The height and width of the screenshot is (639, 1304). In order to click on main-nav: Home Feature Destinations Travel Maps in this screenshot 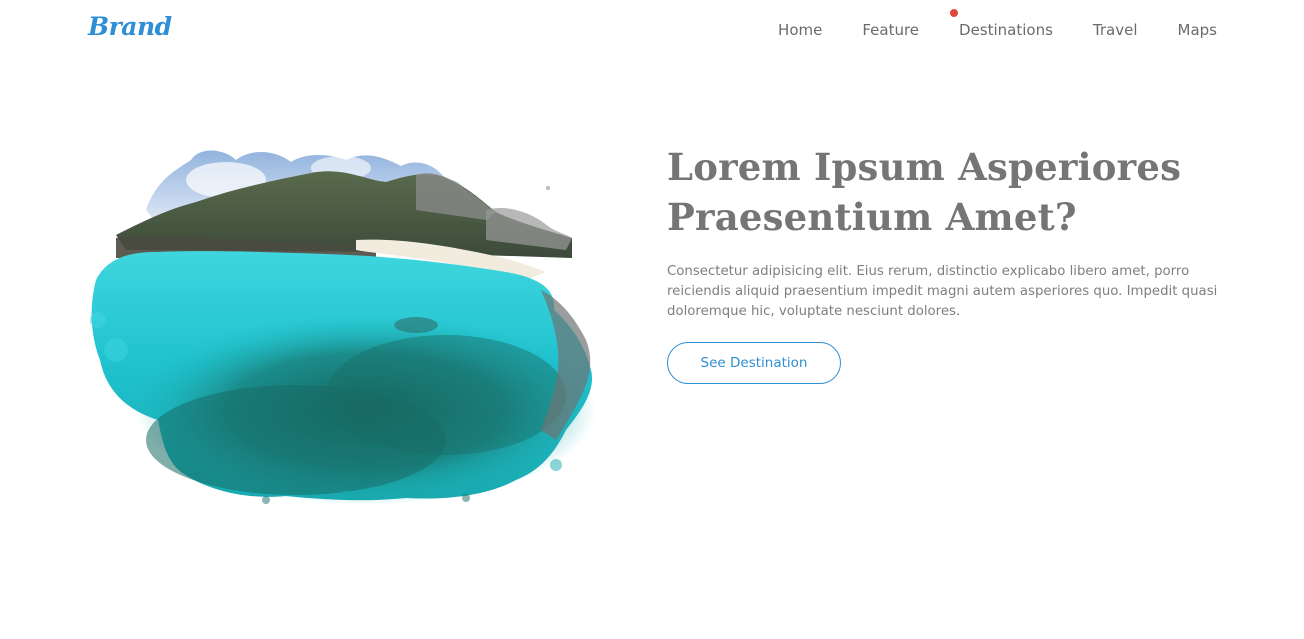, I will do `click(997, 24)`.